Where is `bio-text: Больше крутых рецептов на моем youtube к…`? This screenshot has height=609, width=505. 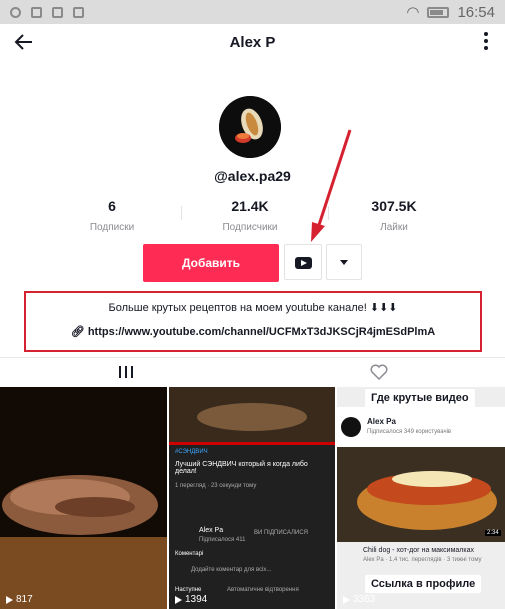 bio-text: Больше крутых рецептов на моем youtube к… is located at coordinates (253, 308).